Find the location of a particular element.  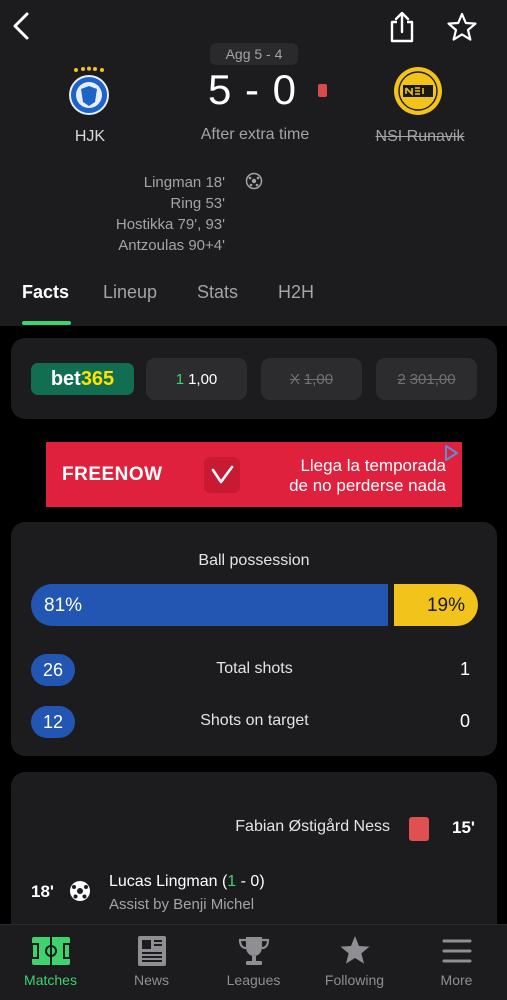

odds-draw-value: 1,00 is located at coordinates (318, 379).